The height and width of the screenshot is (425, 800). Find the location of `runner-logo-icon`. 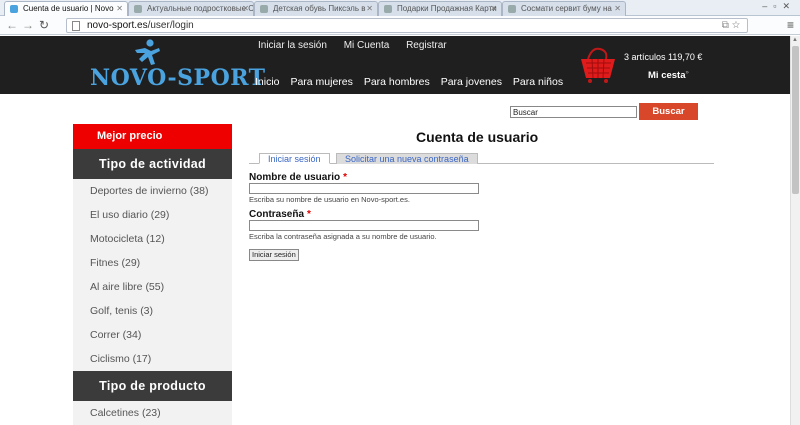

runner-logo-icon is located at coordinates (147, 53).